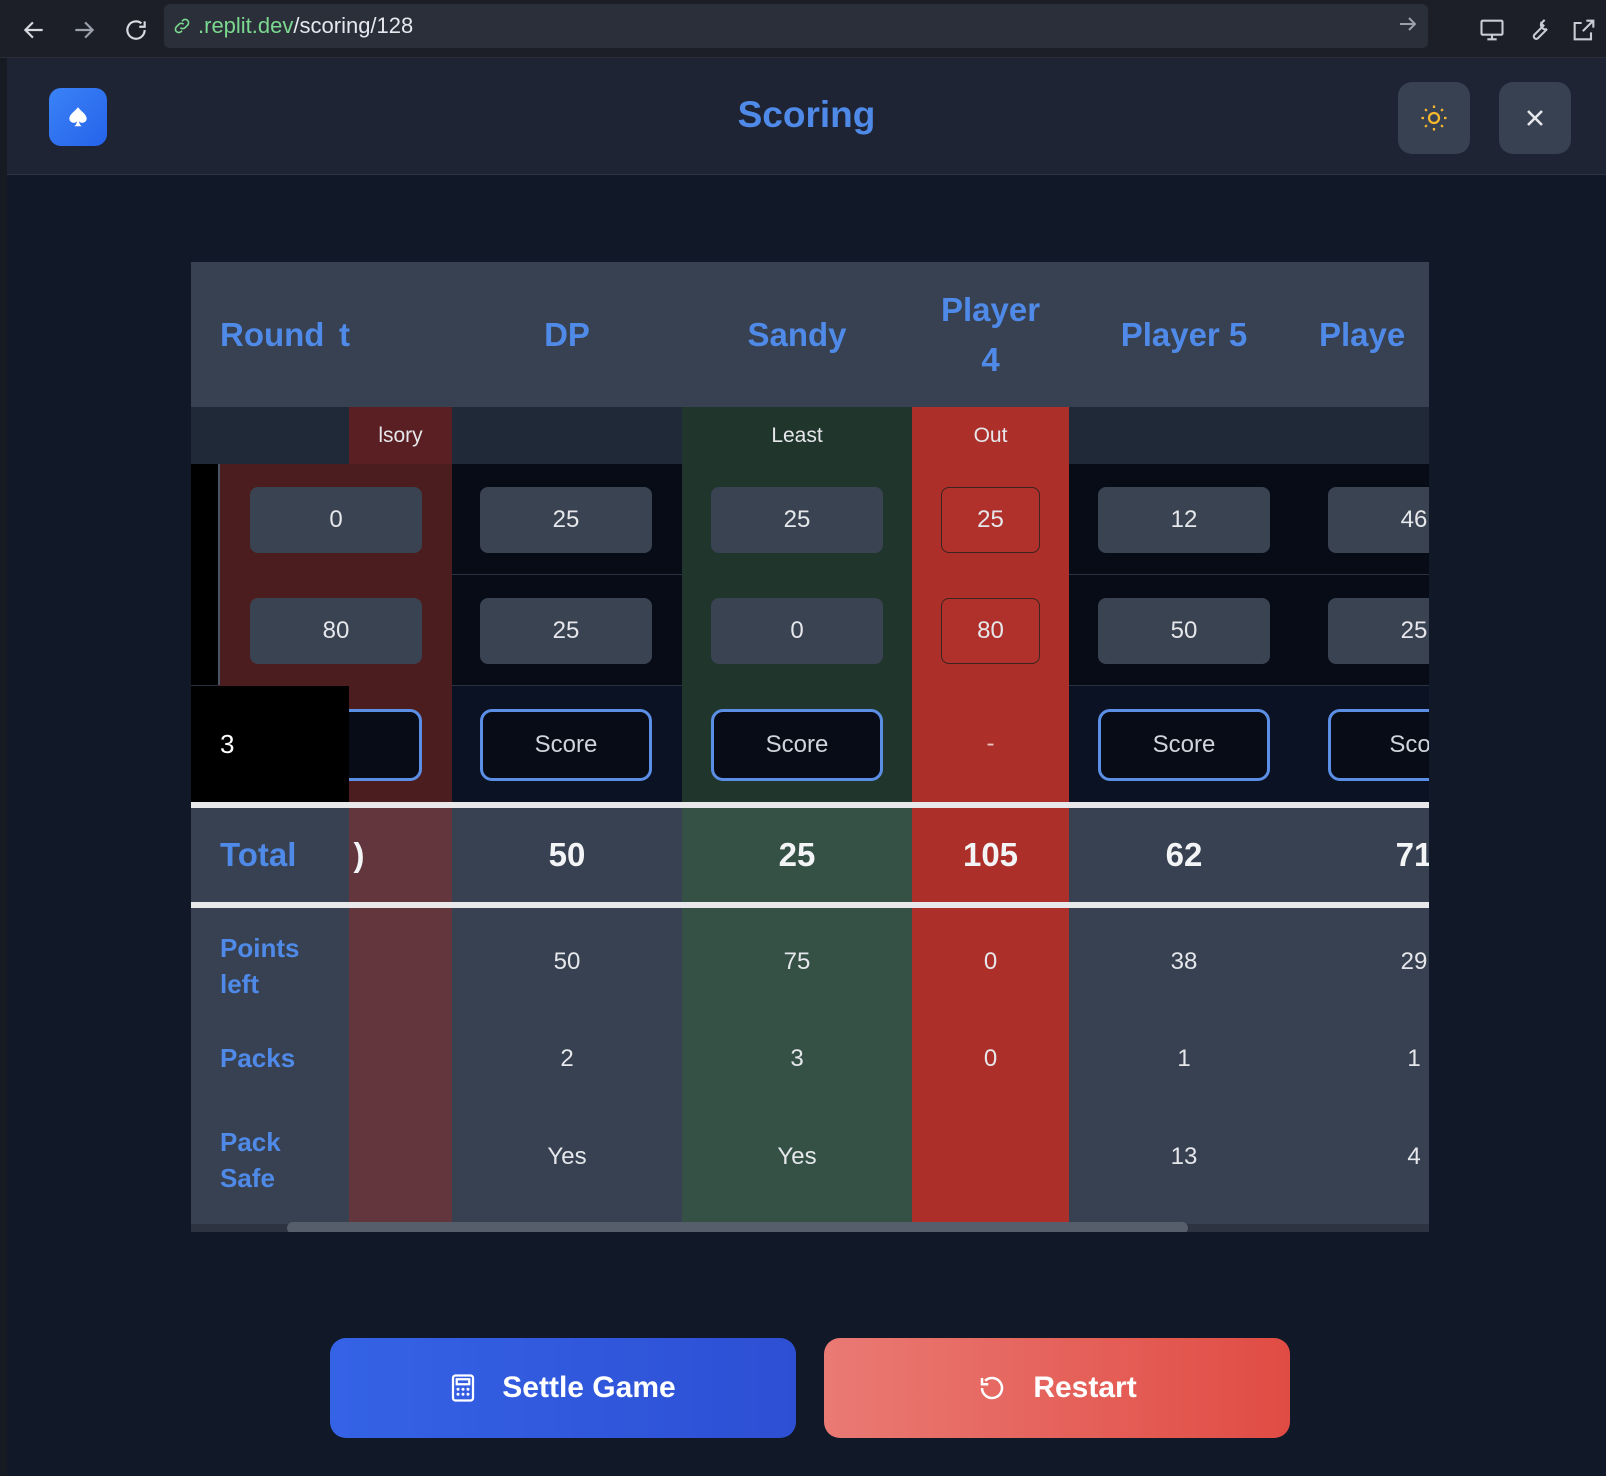  Describe the element at coordinates (589, 1387) in the screenshot. I see `settle-game-label: Settle Game` at that location.